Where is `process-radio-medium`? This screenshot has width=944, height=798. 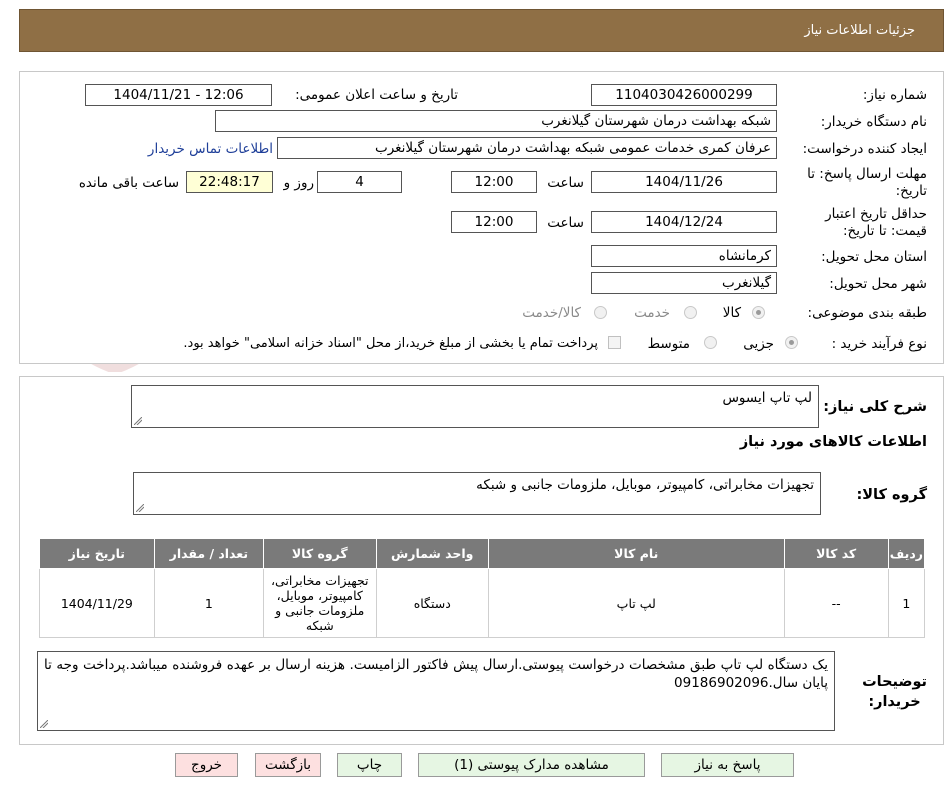 process-radio-medium is located at coordinates (710, 342).